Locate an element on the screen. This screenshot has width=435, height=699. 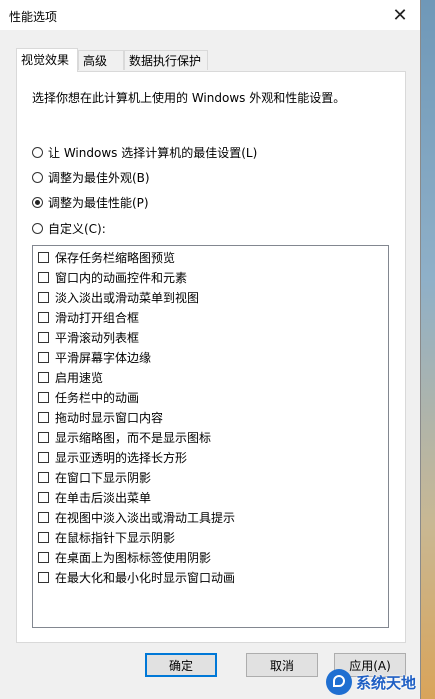
close-icon: ✕ is located at coordinates (400, 15).